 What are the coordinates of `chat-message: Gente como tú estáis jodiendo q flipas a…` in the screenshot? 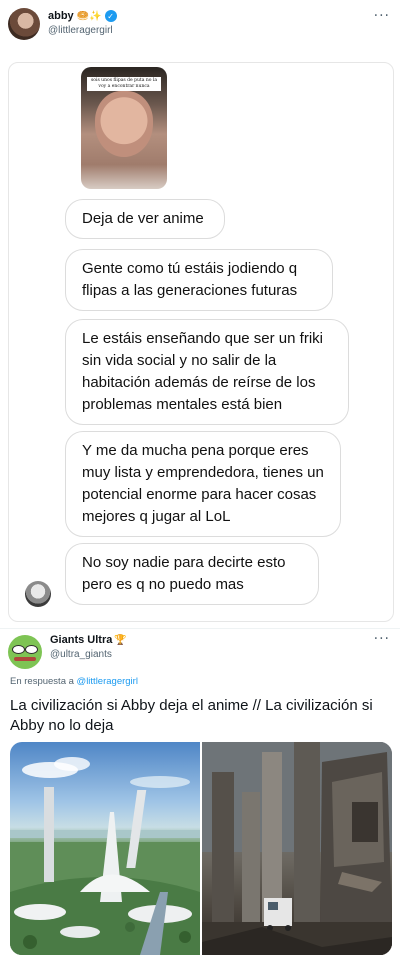 It's located at (199, 280).